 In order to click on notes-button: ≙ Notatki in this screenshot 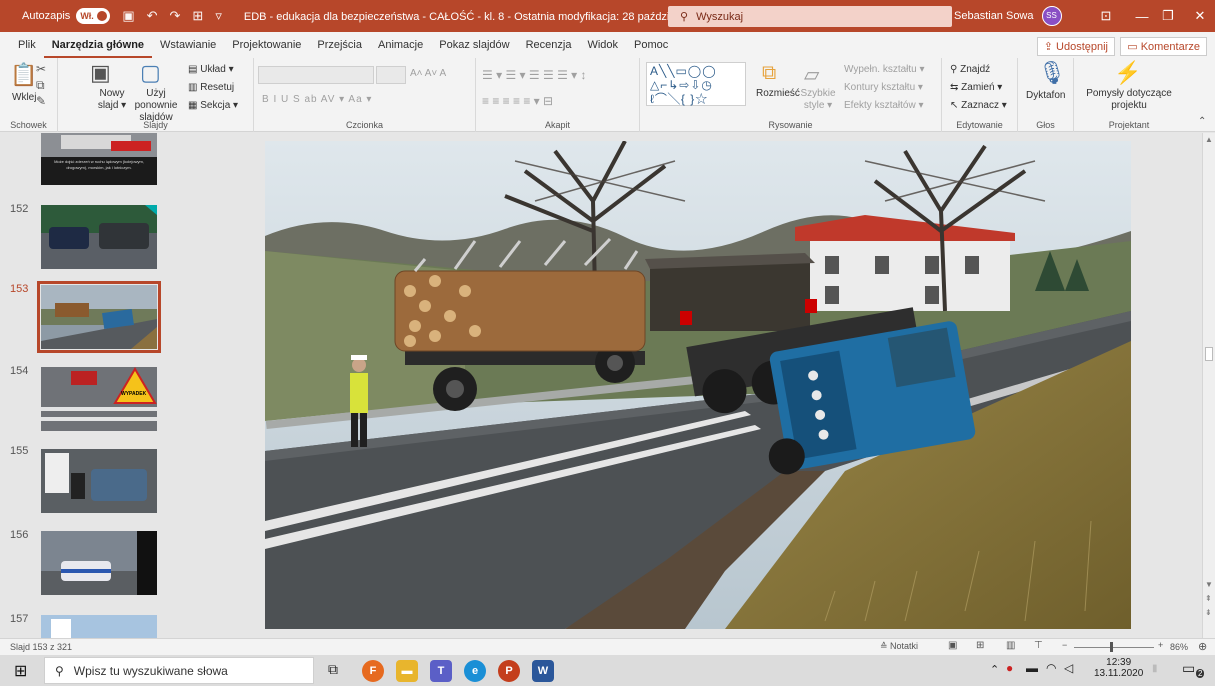, I will do `click(899, 646)`.